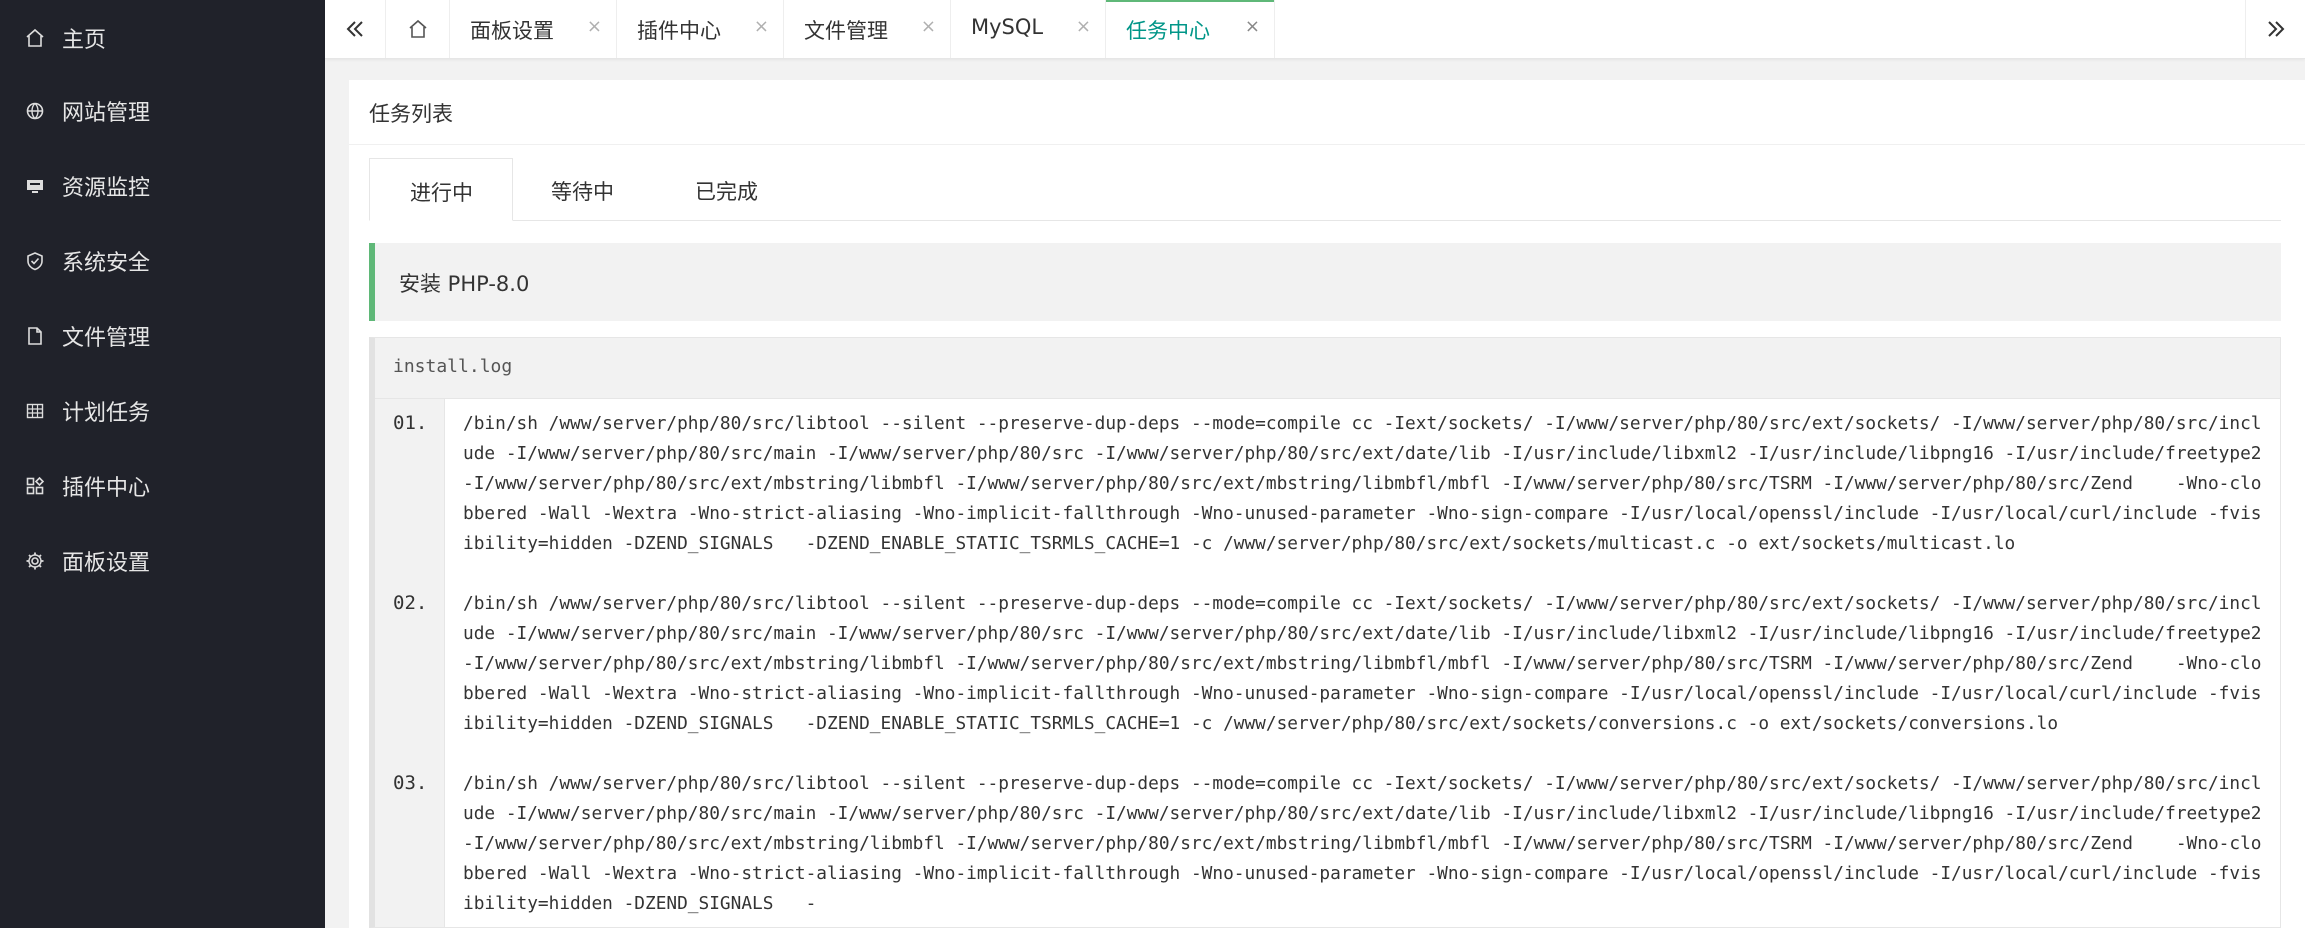  What do you see at coordinates (441, 193) in the screenshot?
I see `subtab-label: 进行中` at bounding box center [441, 193].